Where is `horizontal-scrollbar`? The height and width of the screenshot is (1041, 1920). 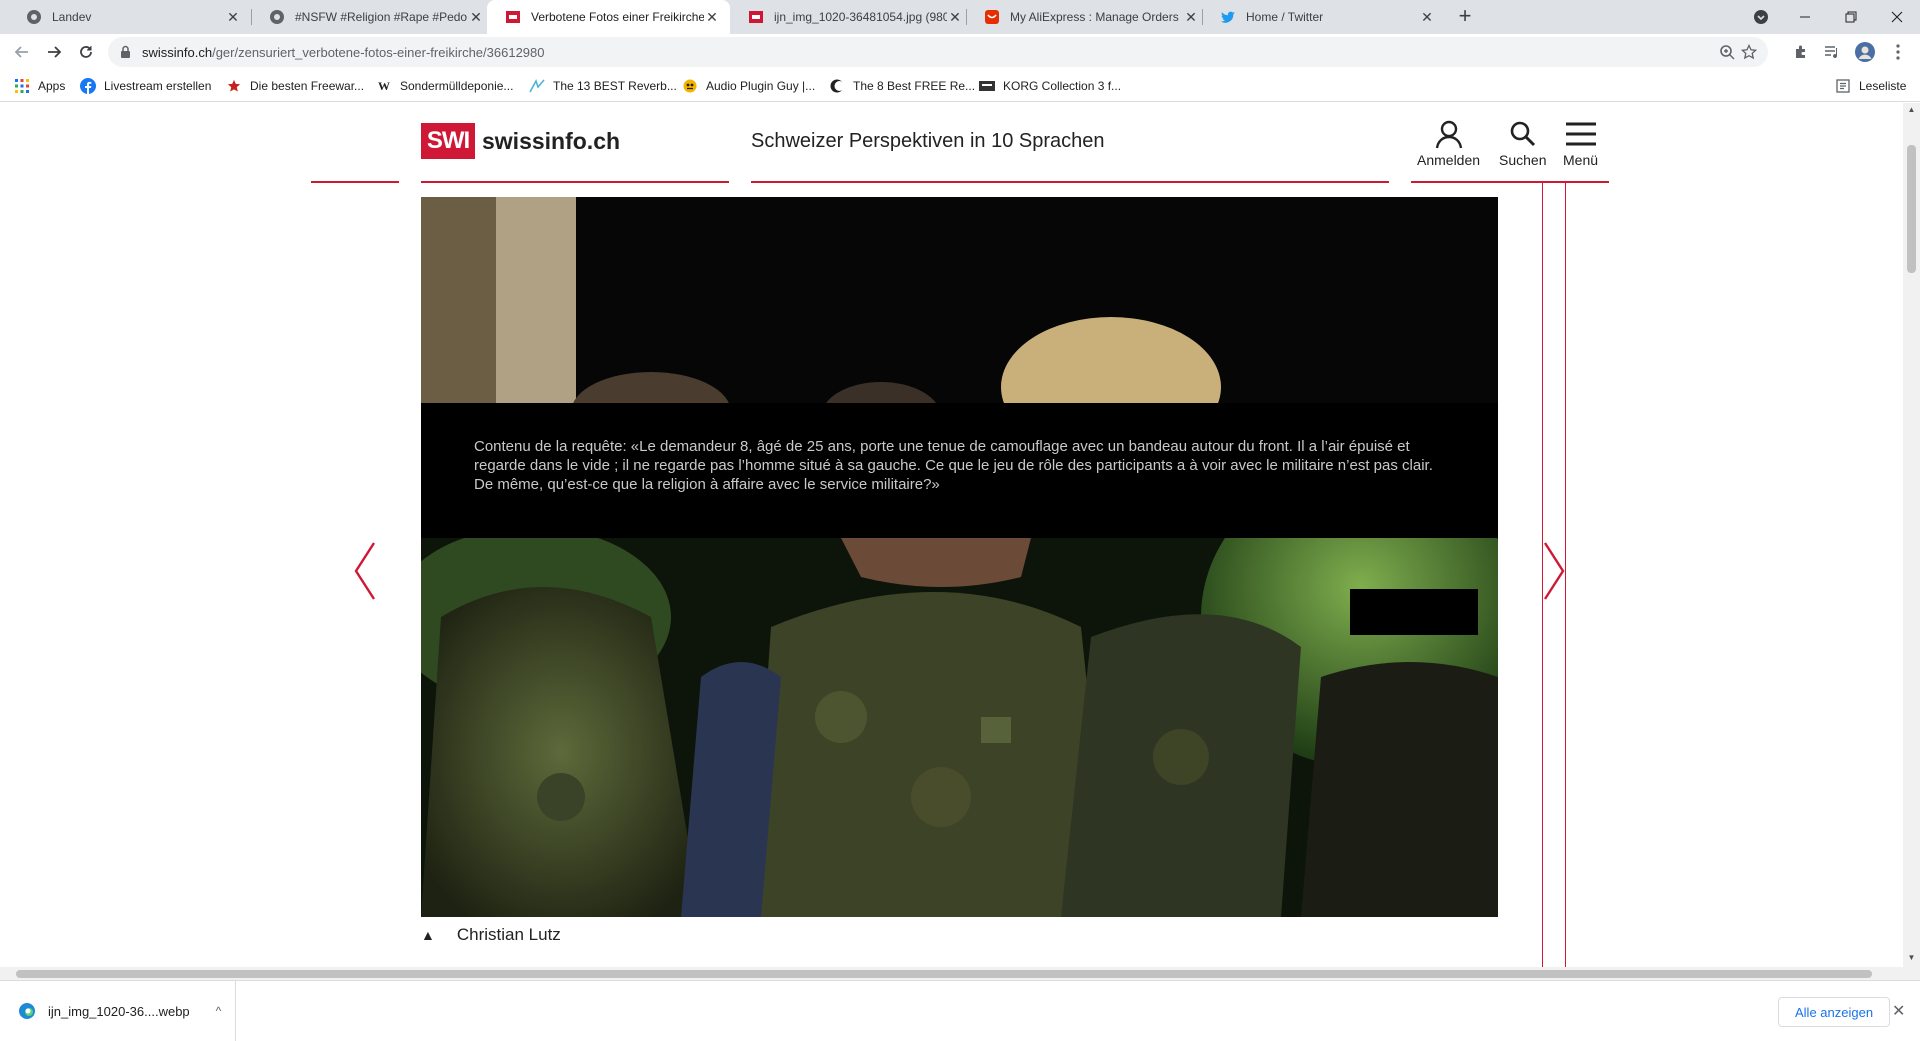 horizontal-scrollbar is located at coordinates (960, 973).